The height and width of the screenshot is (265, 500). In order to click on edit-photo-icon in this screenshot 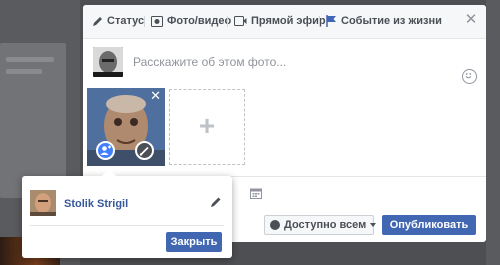, I will do `click(144, 150)`.